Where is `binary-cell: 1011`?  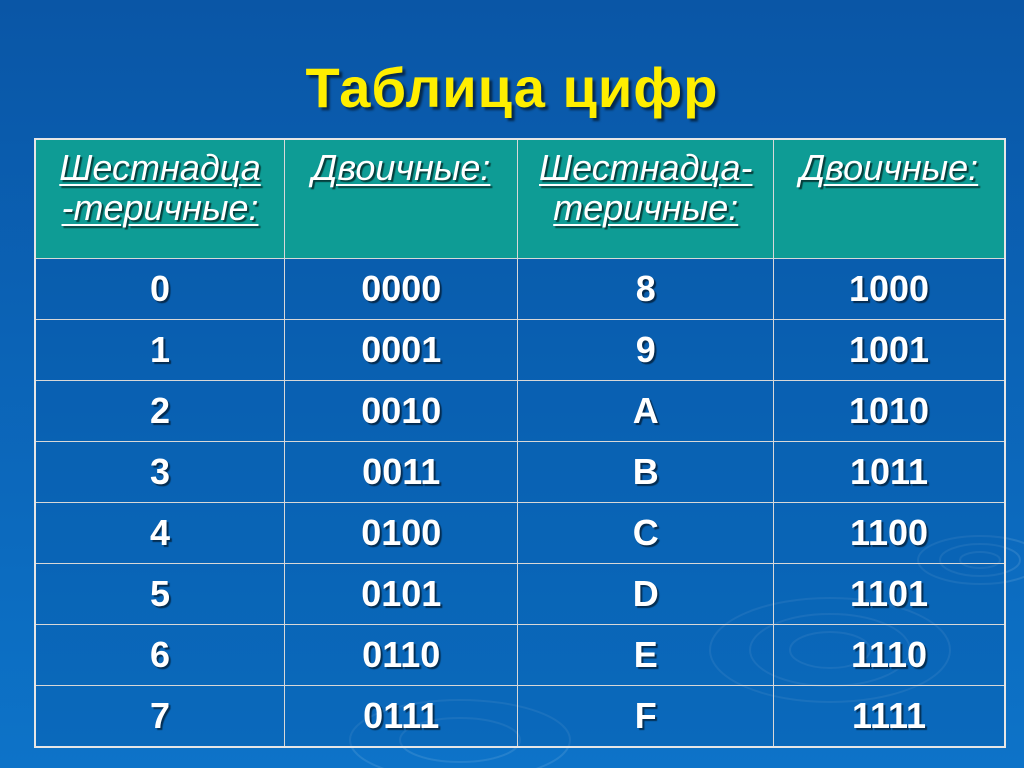 binary-cell: 1011 is located at coordinates (889, 472).